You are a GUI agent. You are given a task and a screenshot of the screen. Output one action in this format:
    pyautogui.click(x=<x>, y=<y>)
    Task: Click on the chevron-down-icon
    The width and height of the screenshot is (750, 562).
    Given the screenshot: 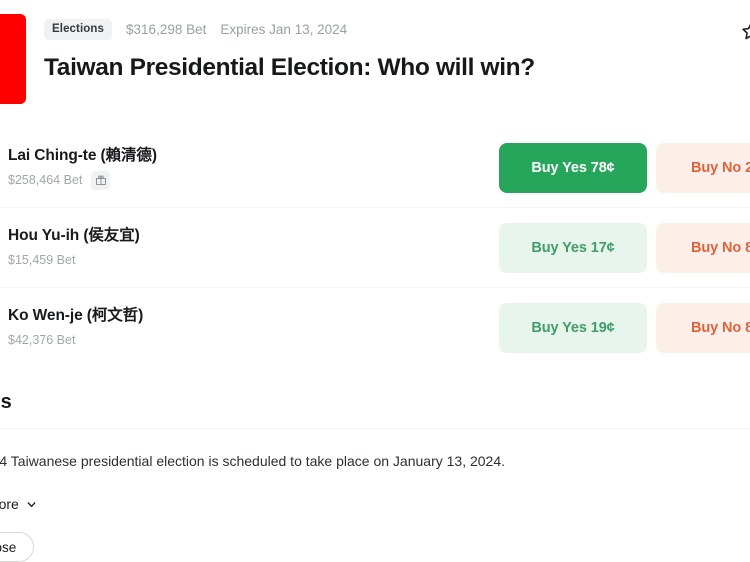 What is the action you would take?
    pyautogui.click(x=31, y=504)
    